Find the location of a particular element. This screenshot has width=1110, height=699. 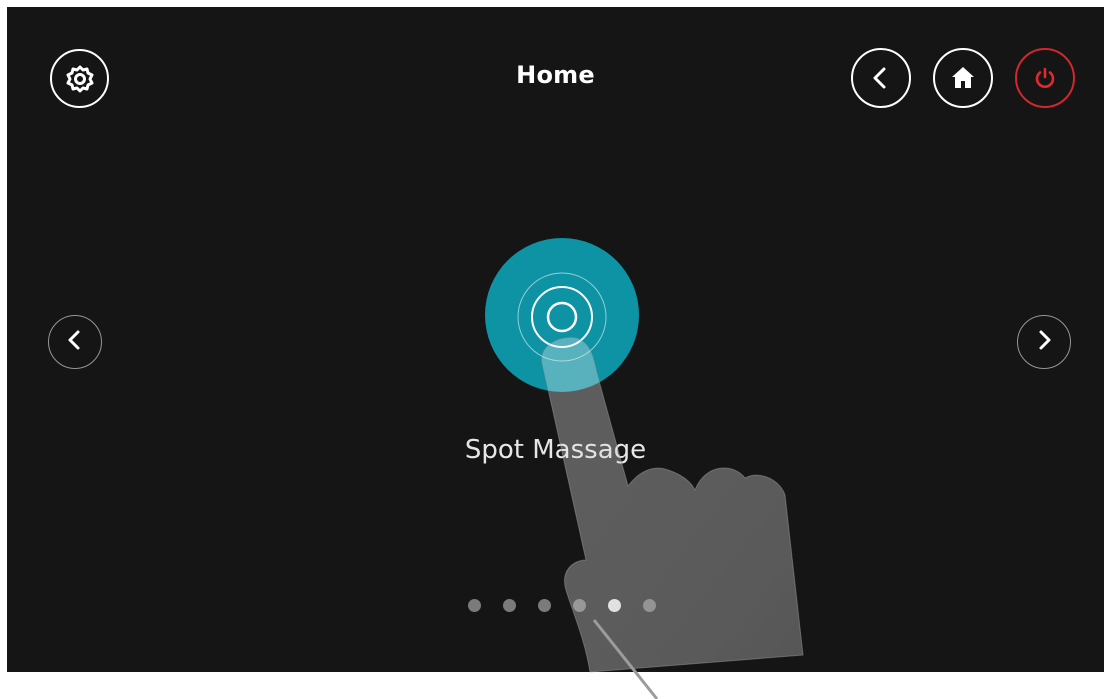

page-indicator is located at coordinates (573, 605).